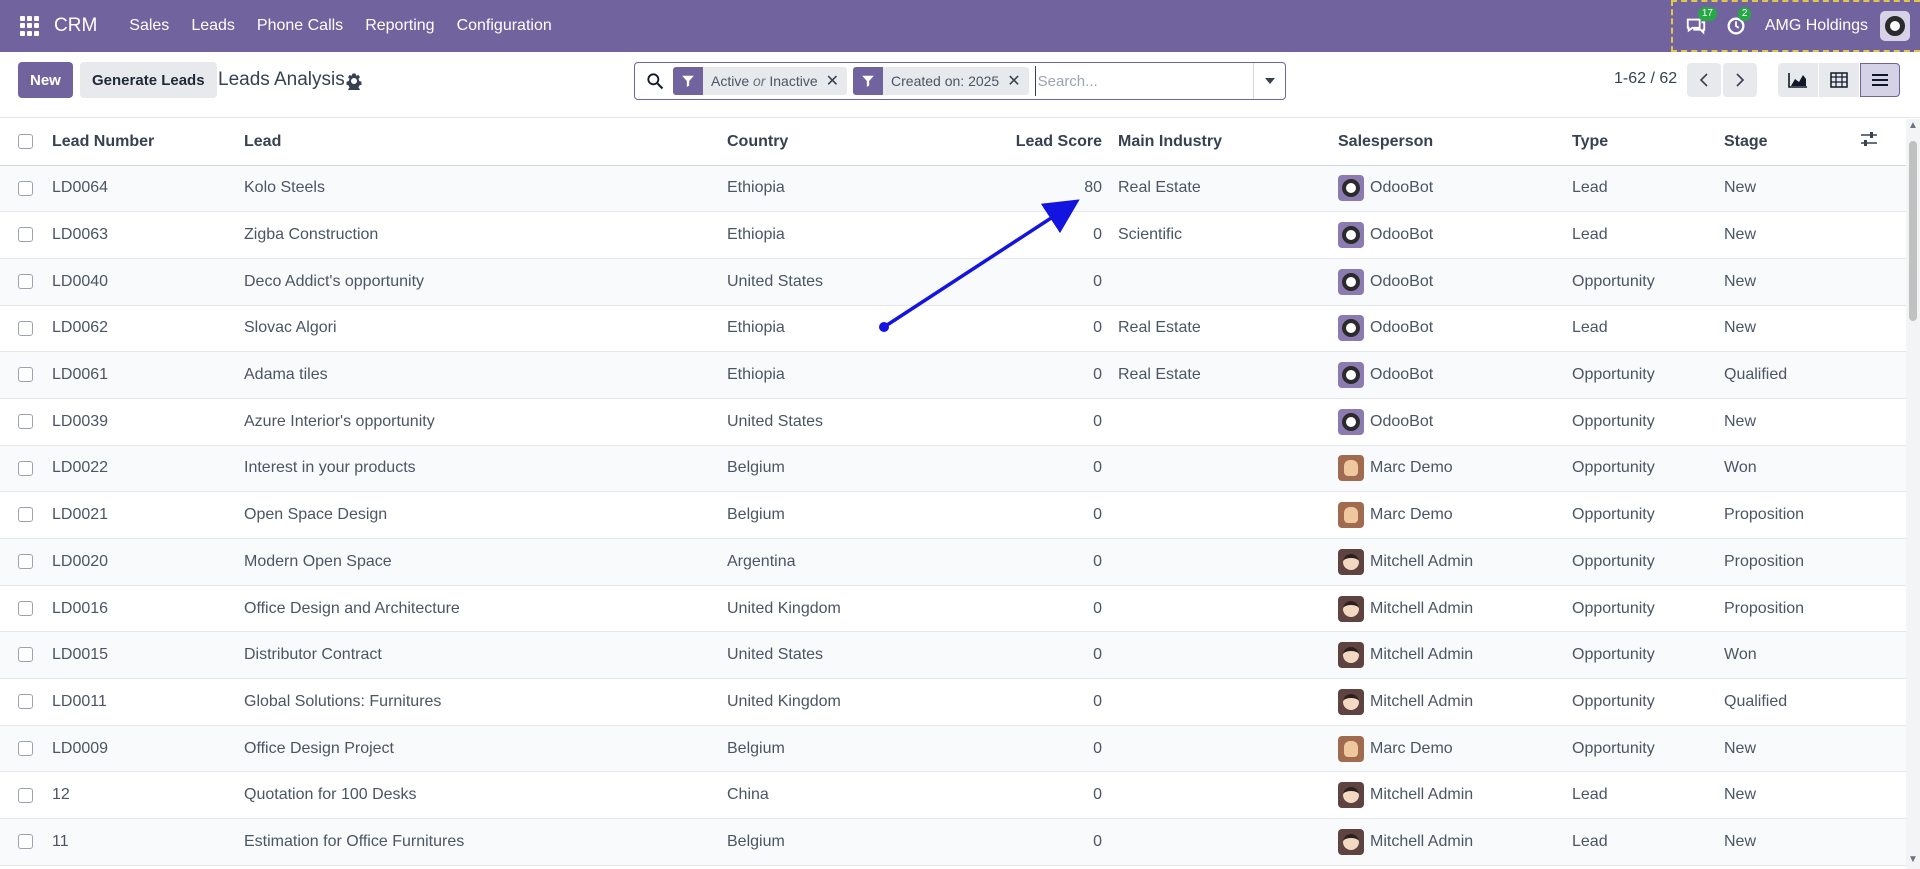  Describe the element at coordinates (136, 515) in the screenshot. I see `cell-lead-number: LD0021` at that location.